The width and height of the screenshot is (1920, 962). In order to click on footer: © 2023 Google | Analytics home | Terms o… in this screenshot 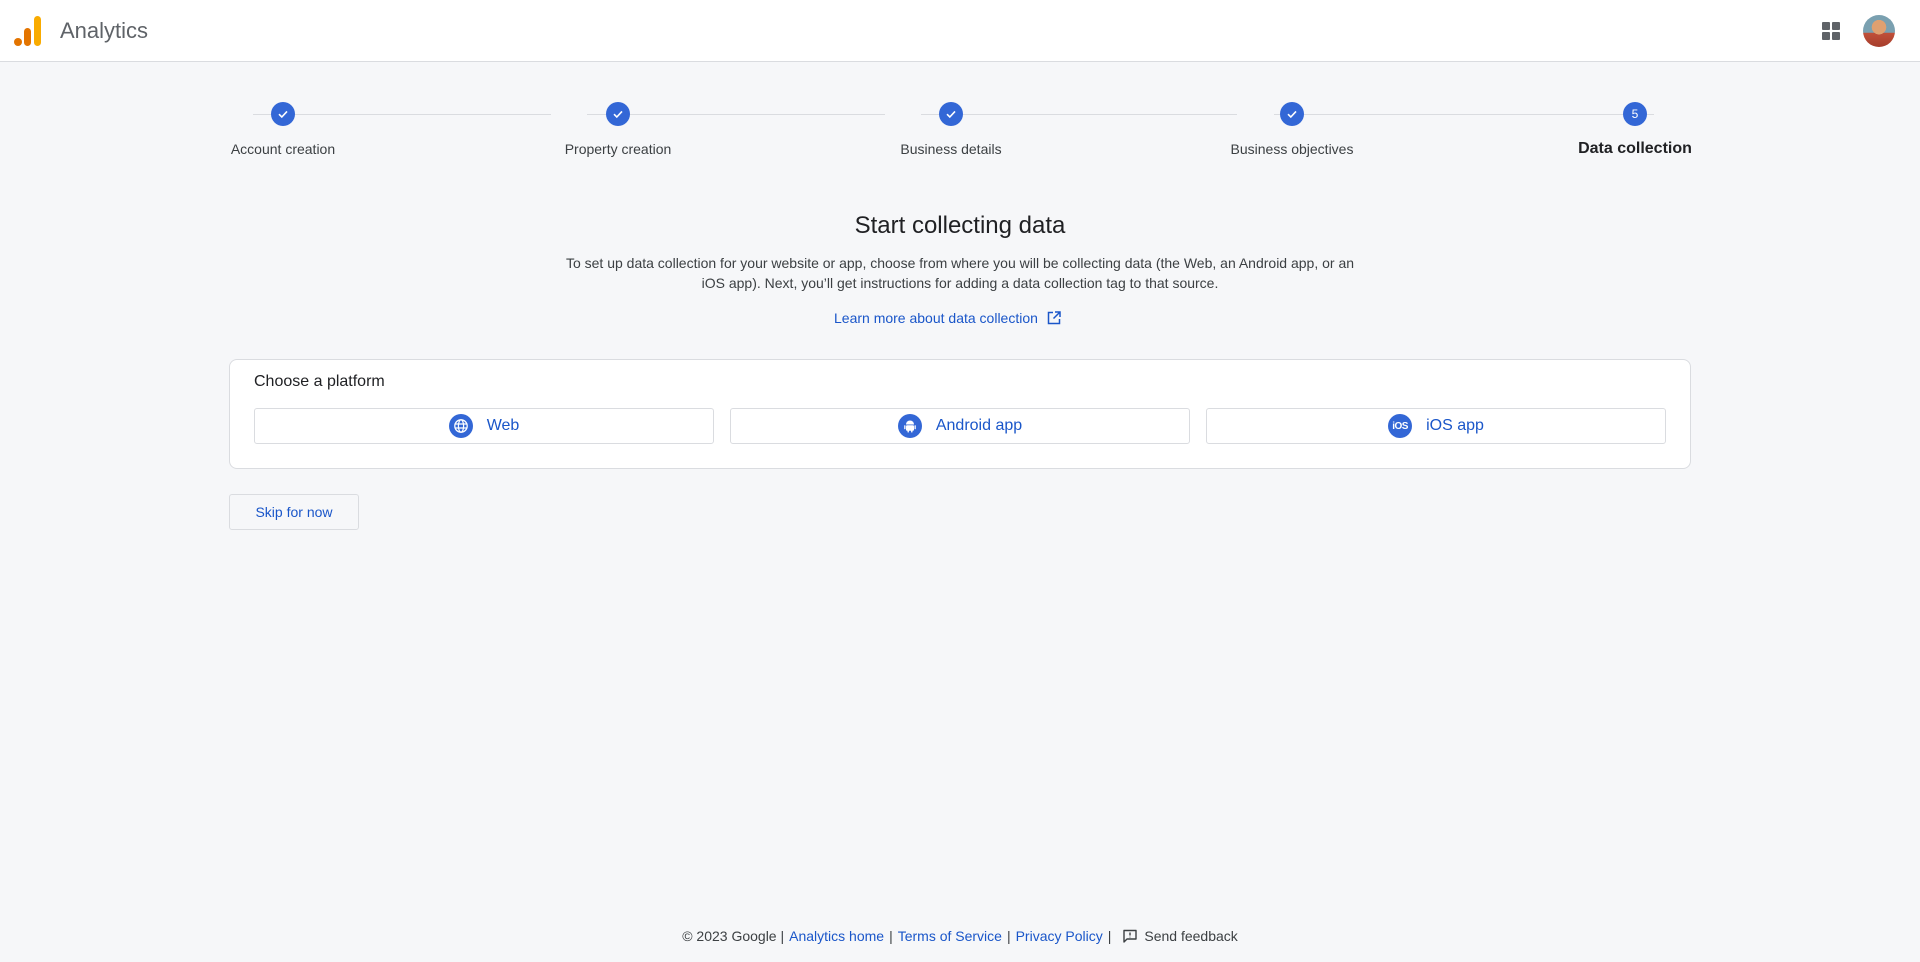, I will do `click(960, 936)`.